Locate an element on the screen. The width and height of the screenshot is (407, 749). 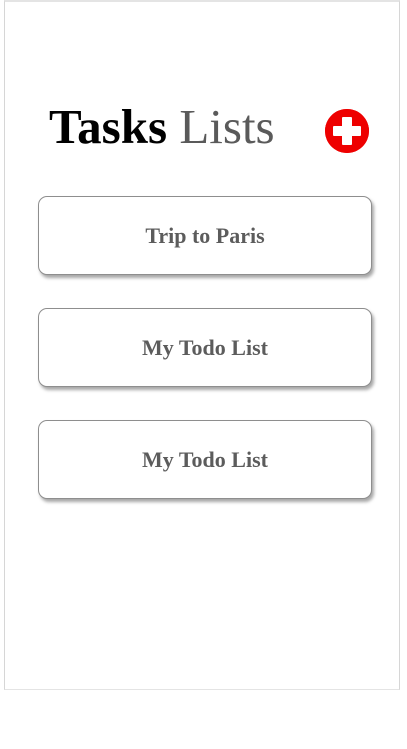
title-tasks: Tasks is located at coordinates (108, 126).